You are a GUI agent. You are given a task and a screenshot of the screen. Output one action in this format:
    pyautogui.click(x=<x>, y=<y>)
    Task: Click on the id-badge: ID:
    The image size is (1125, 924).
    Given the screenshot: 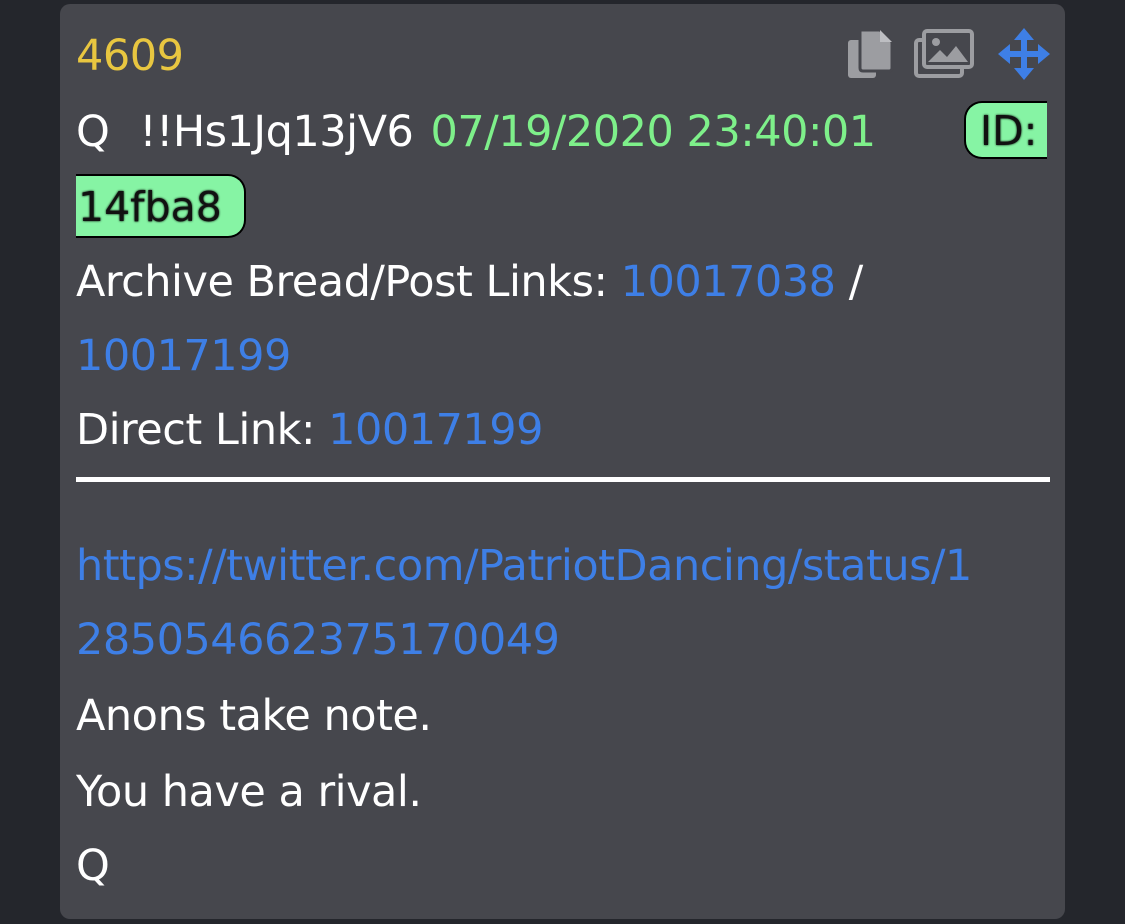 What is the action you would take?
    pyautogui.click(x=1005, y=130)
    